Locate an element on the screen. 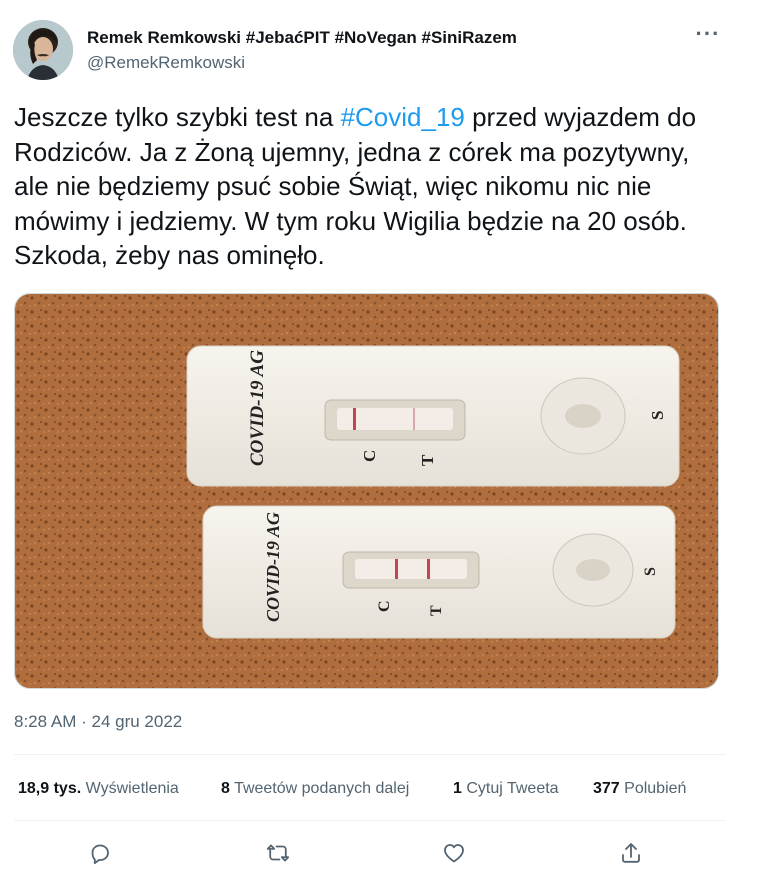 This screenshot has width=765, height=880. test1-brand-label: COVID-19 AG is located at coordinates (257, 408).